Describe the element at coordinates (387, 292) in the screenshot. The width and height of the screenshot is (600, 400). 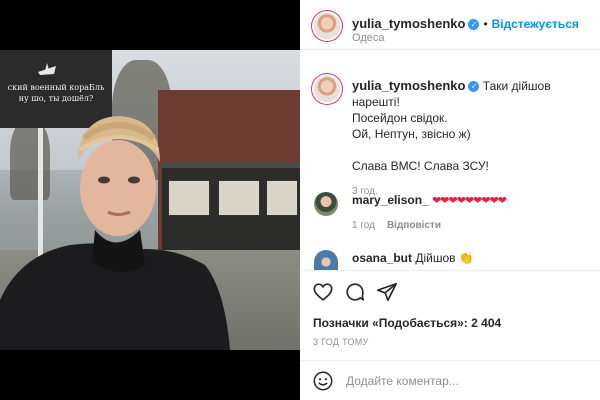
I see `share-icon` at that location.